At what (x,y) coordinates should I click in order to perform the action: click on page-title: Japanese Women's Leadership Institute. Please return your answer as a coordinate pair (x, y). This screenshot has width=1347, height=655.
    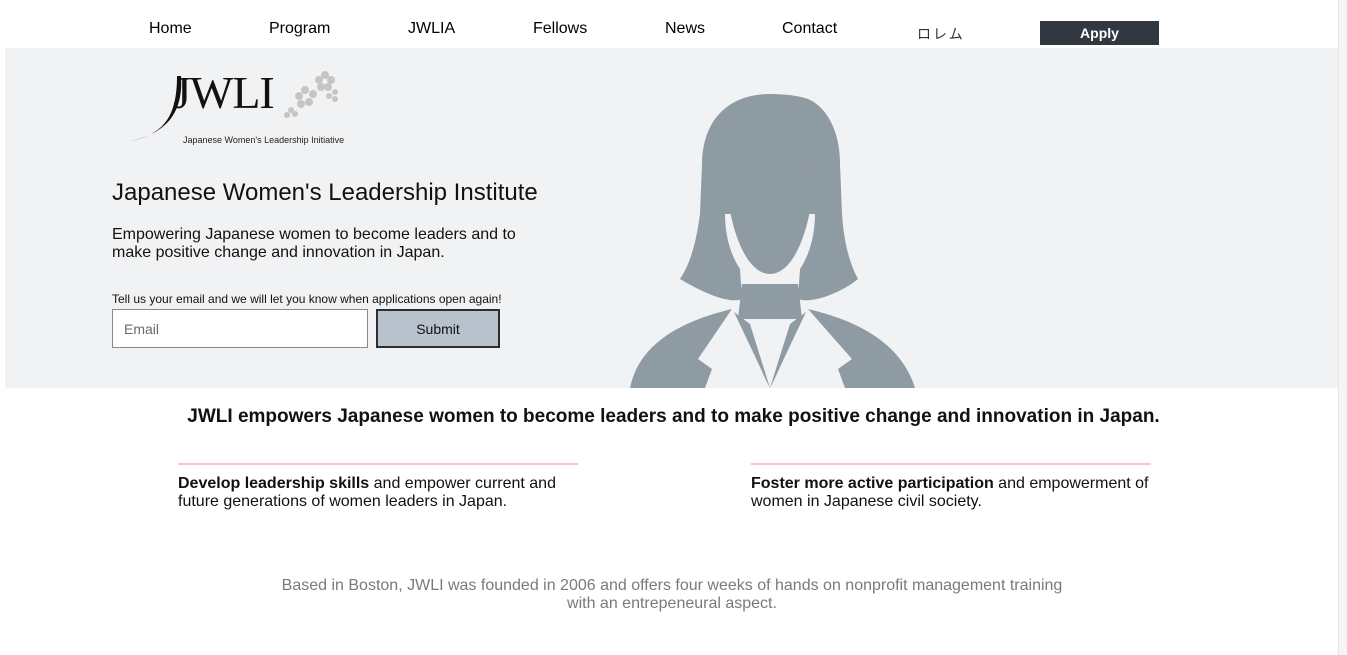
    Looking at the image, I should click on (325, 192).